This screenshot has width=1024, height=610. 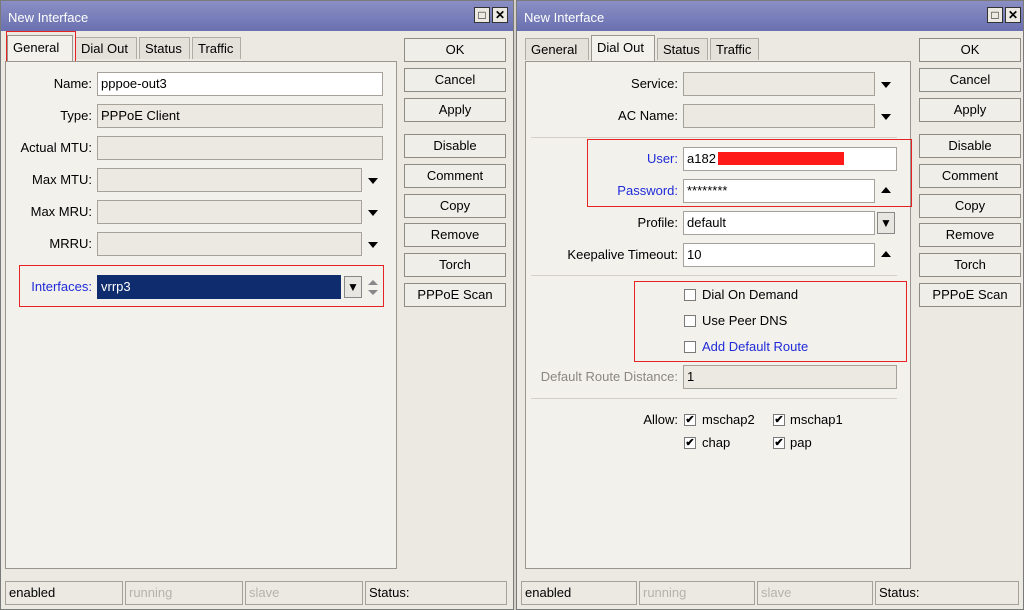 I want to click on interfaces-add-icon, so click(x=373, y=282).